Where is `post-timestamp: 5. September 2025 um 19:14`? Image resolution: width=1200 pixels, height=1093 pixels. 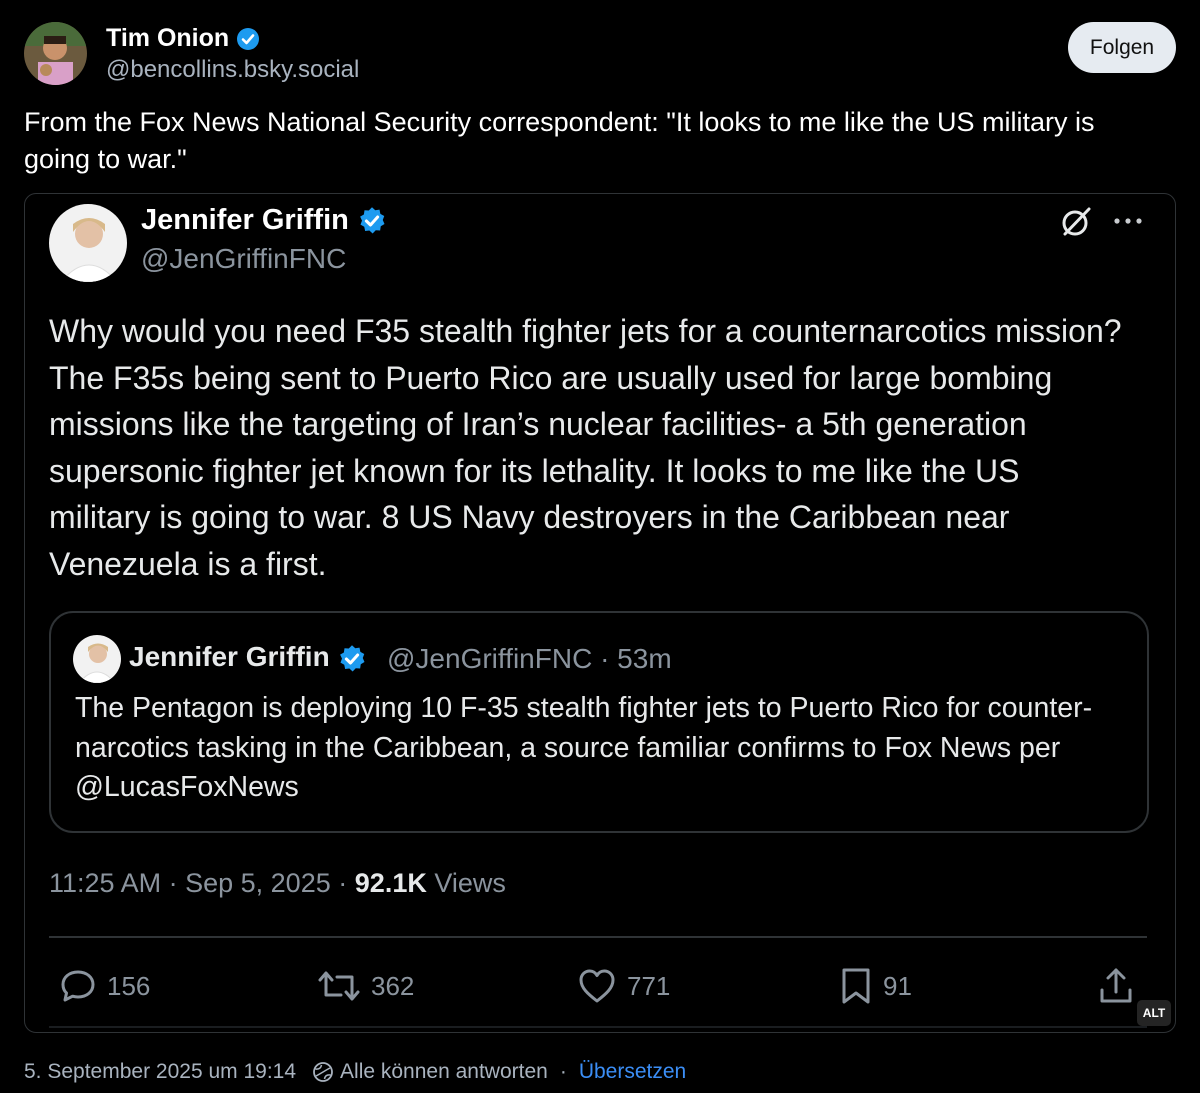 post-timestamp: 5. September 2025 um 19:14 is located at coordinates (160, 1072).